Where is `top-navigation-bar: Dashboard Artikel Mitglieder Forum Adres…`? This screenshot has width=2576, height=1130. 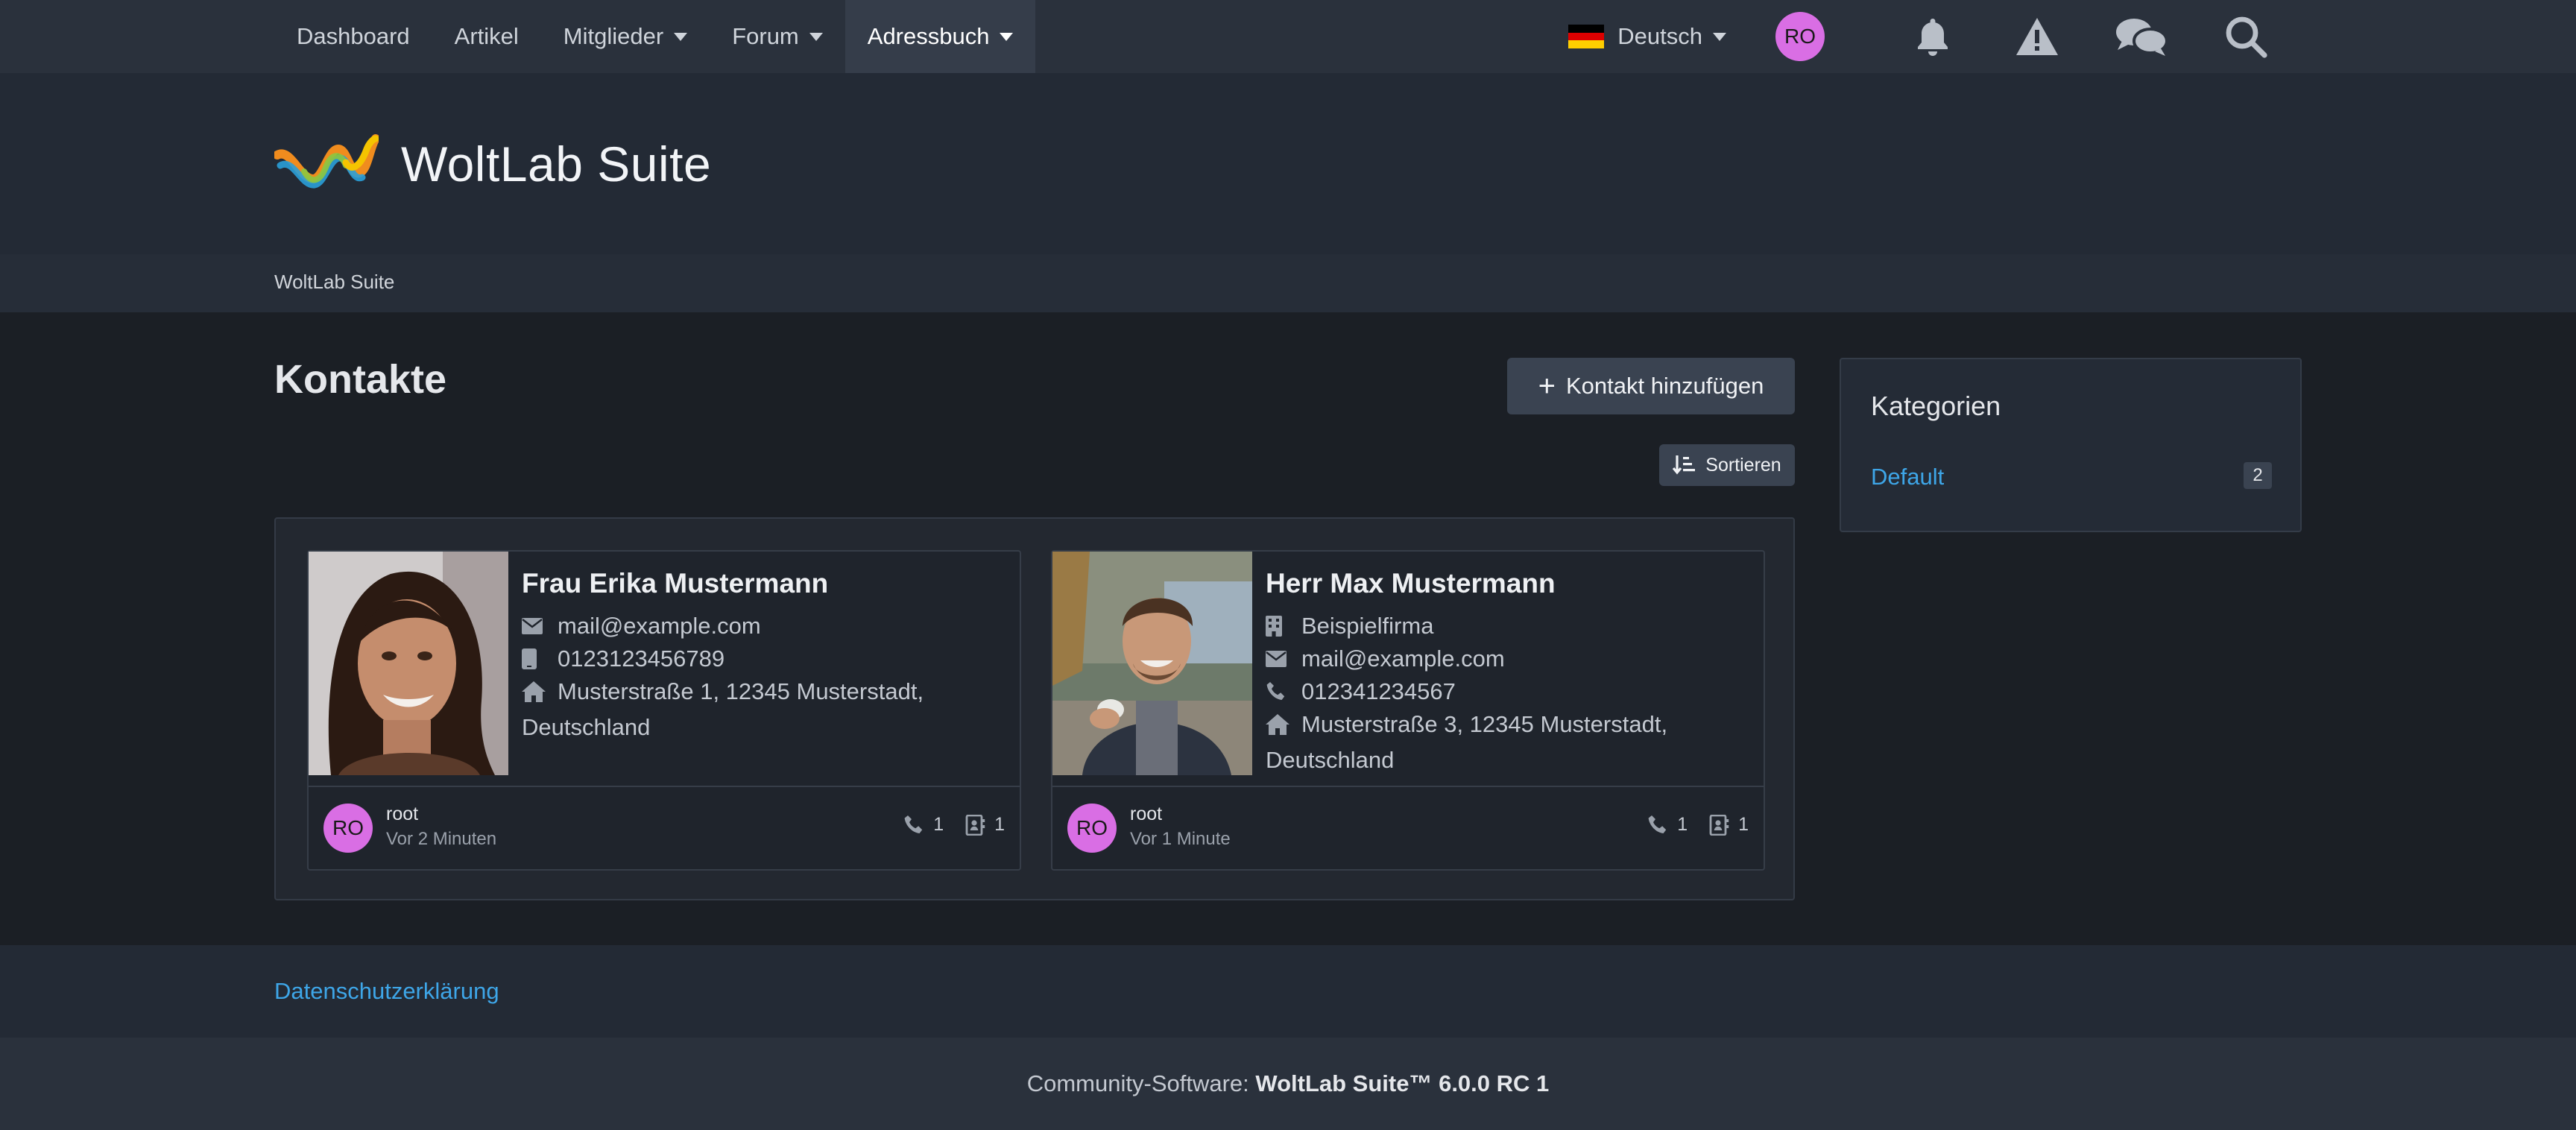
top-navigation-bar: Dashboard Artikel Mitglieder Forum Adres… is located at coordinates (1288, 36).